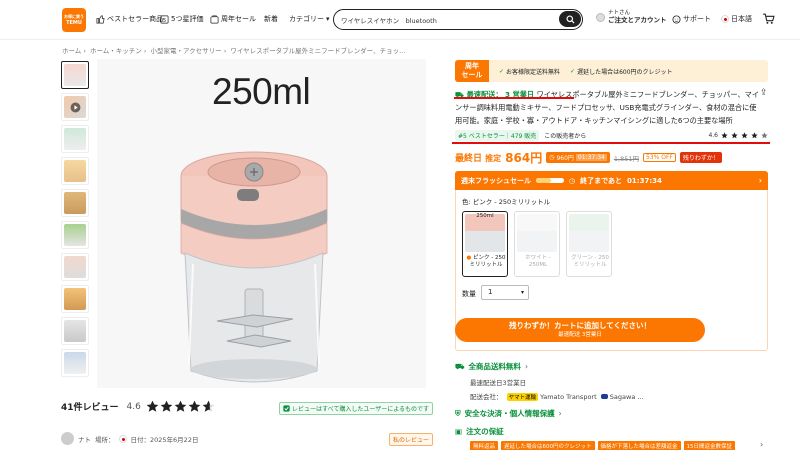 The image size is (800, 450). What do you see at coordinates (361, 409) in the screenshot?
I see `verified-text: レビューはすべて購入したユーザーによるものです` at bounding box center [361, 409].